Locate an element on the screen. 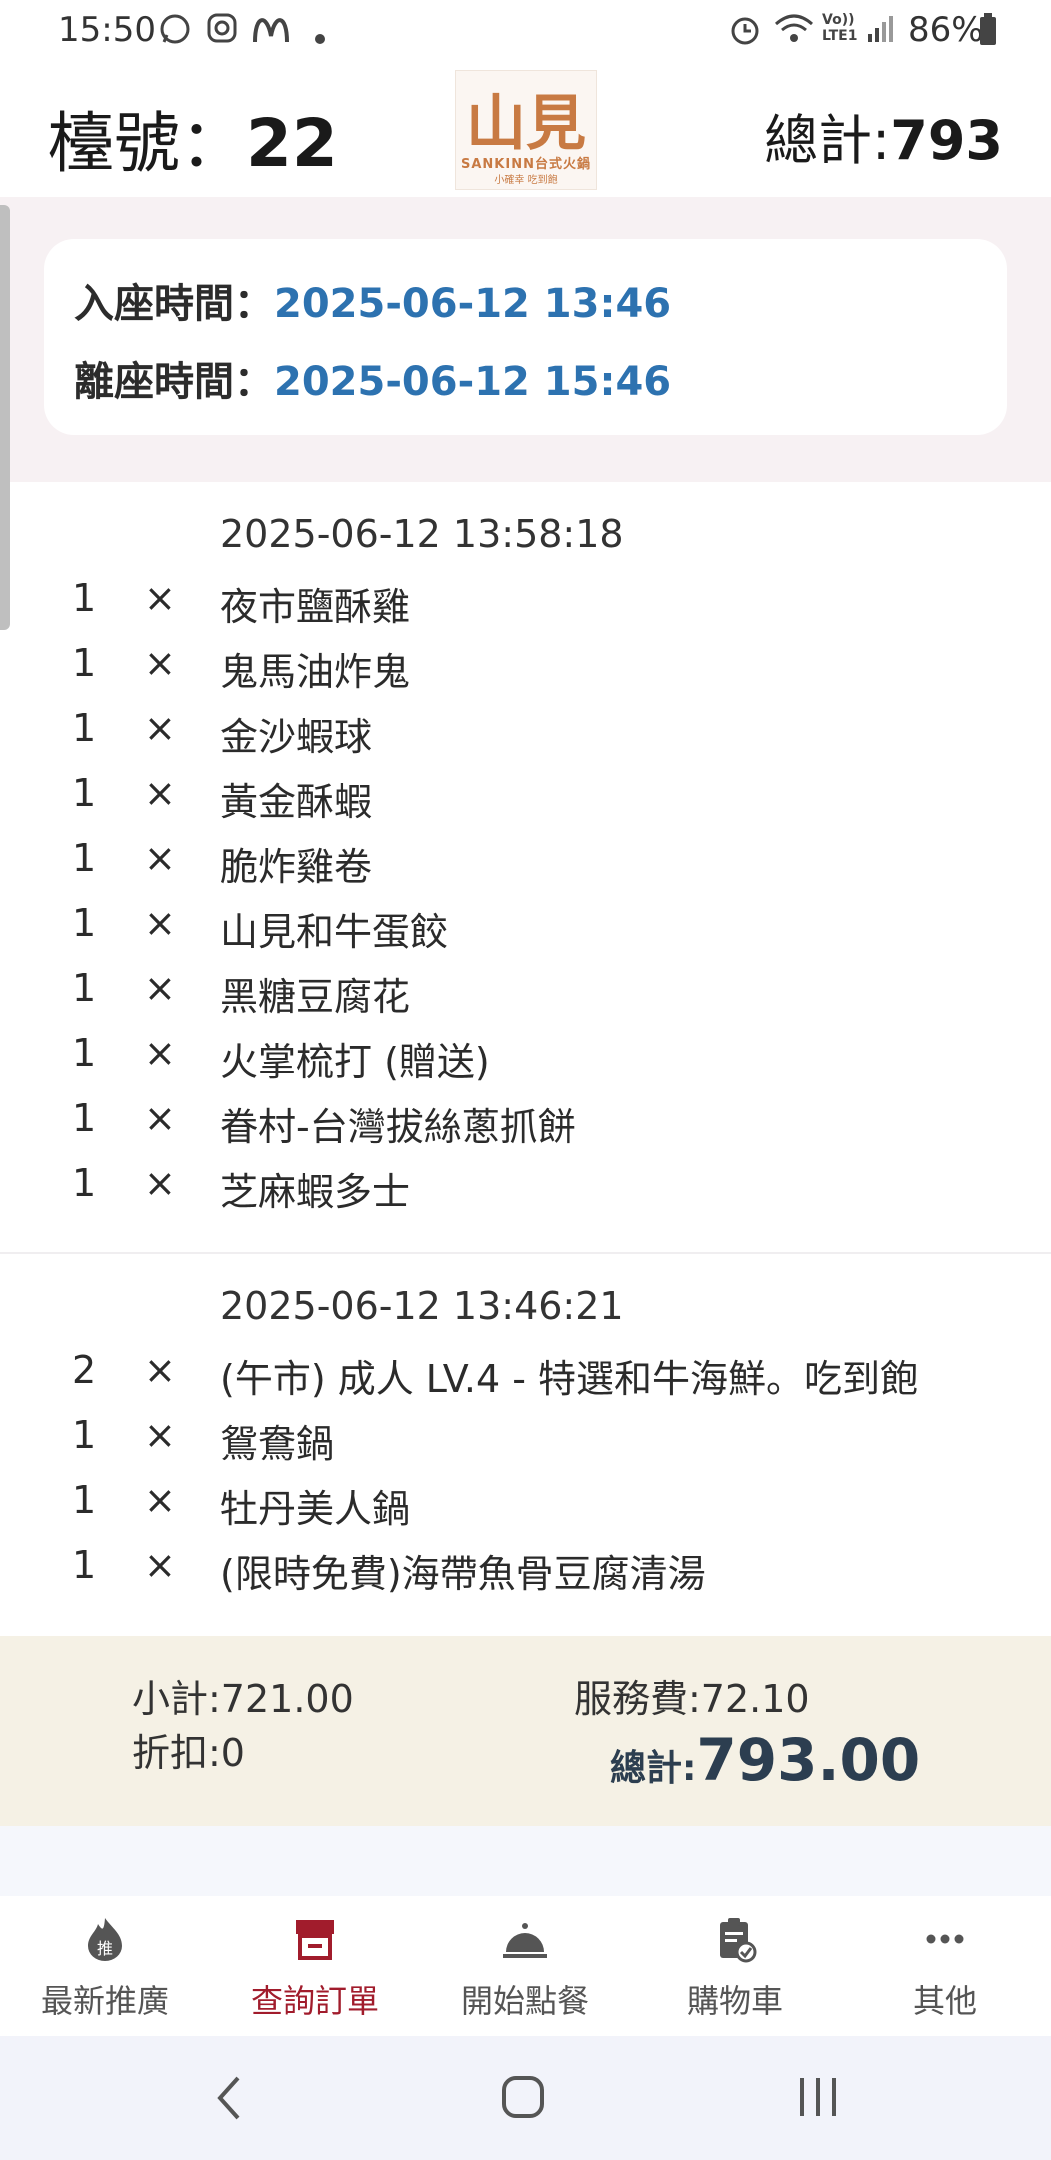  checkin-value: 2025-06-12 13:46 is located at coordinates (473, 304).